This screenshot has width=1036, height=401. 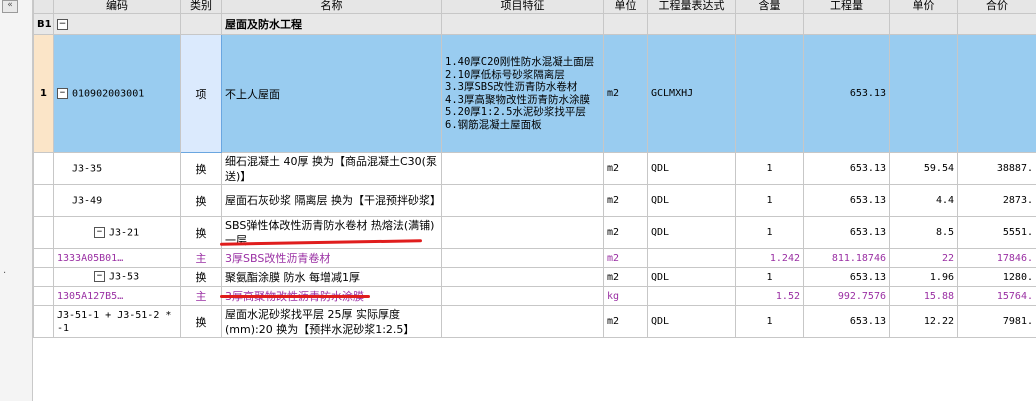 What do you see at coordinates (996, 277) in the screenshot?
I see `row-total: 1280.` at bounding box center [996, 277].